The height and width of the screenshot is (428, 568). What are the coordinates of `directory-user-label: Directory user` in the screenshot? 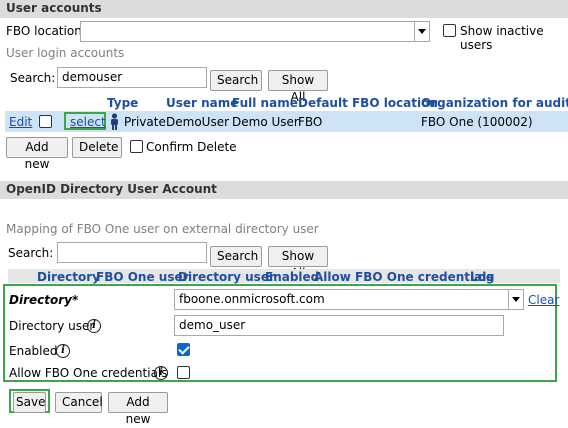 It's located at (52, 326).